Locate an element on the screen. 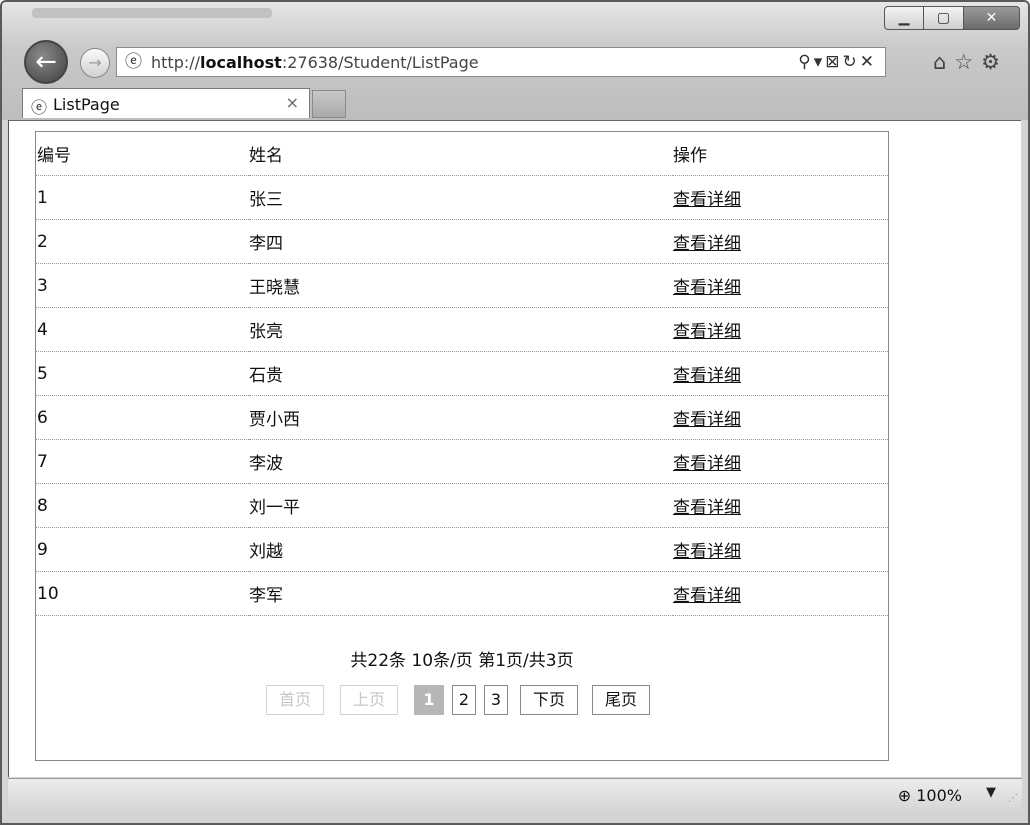 This screenshot has width=1030, height=825. tab-close-button: × is located at coordinates (292, 102).